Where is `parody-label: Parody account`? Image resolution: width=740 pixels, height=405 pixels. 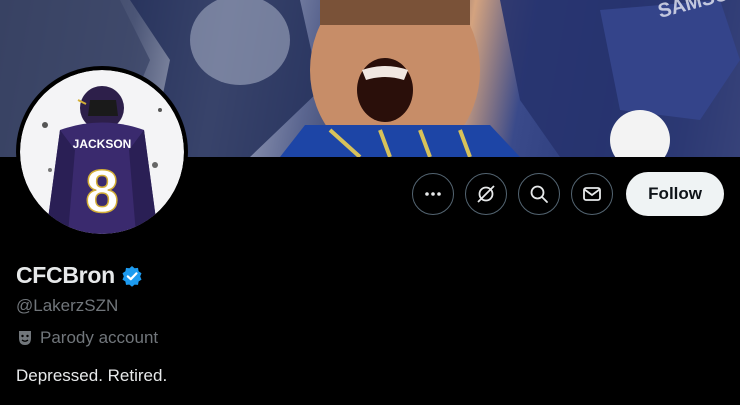
parody-label: Parody account is located at coordinates (91, 338).